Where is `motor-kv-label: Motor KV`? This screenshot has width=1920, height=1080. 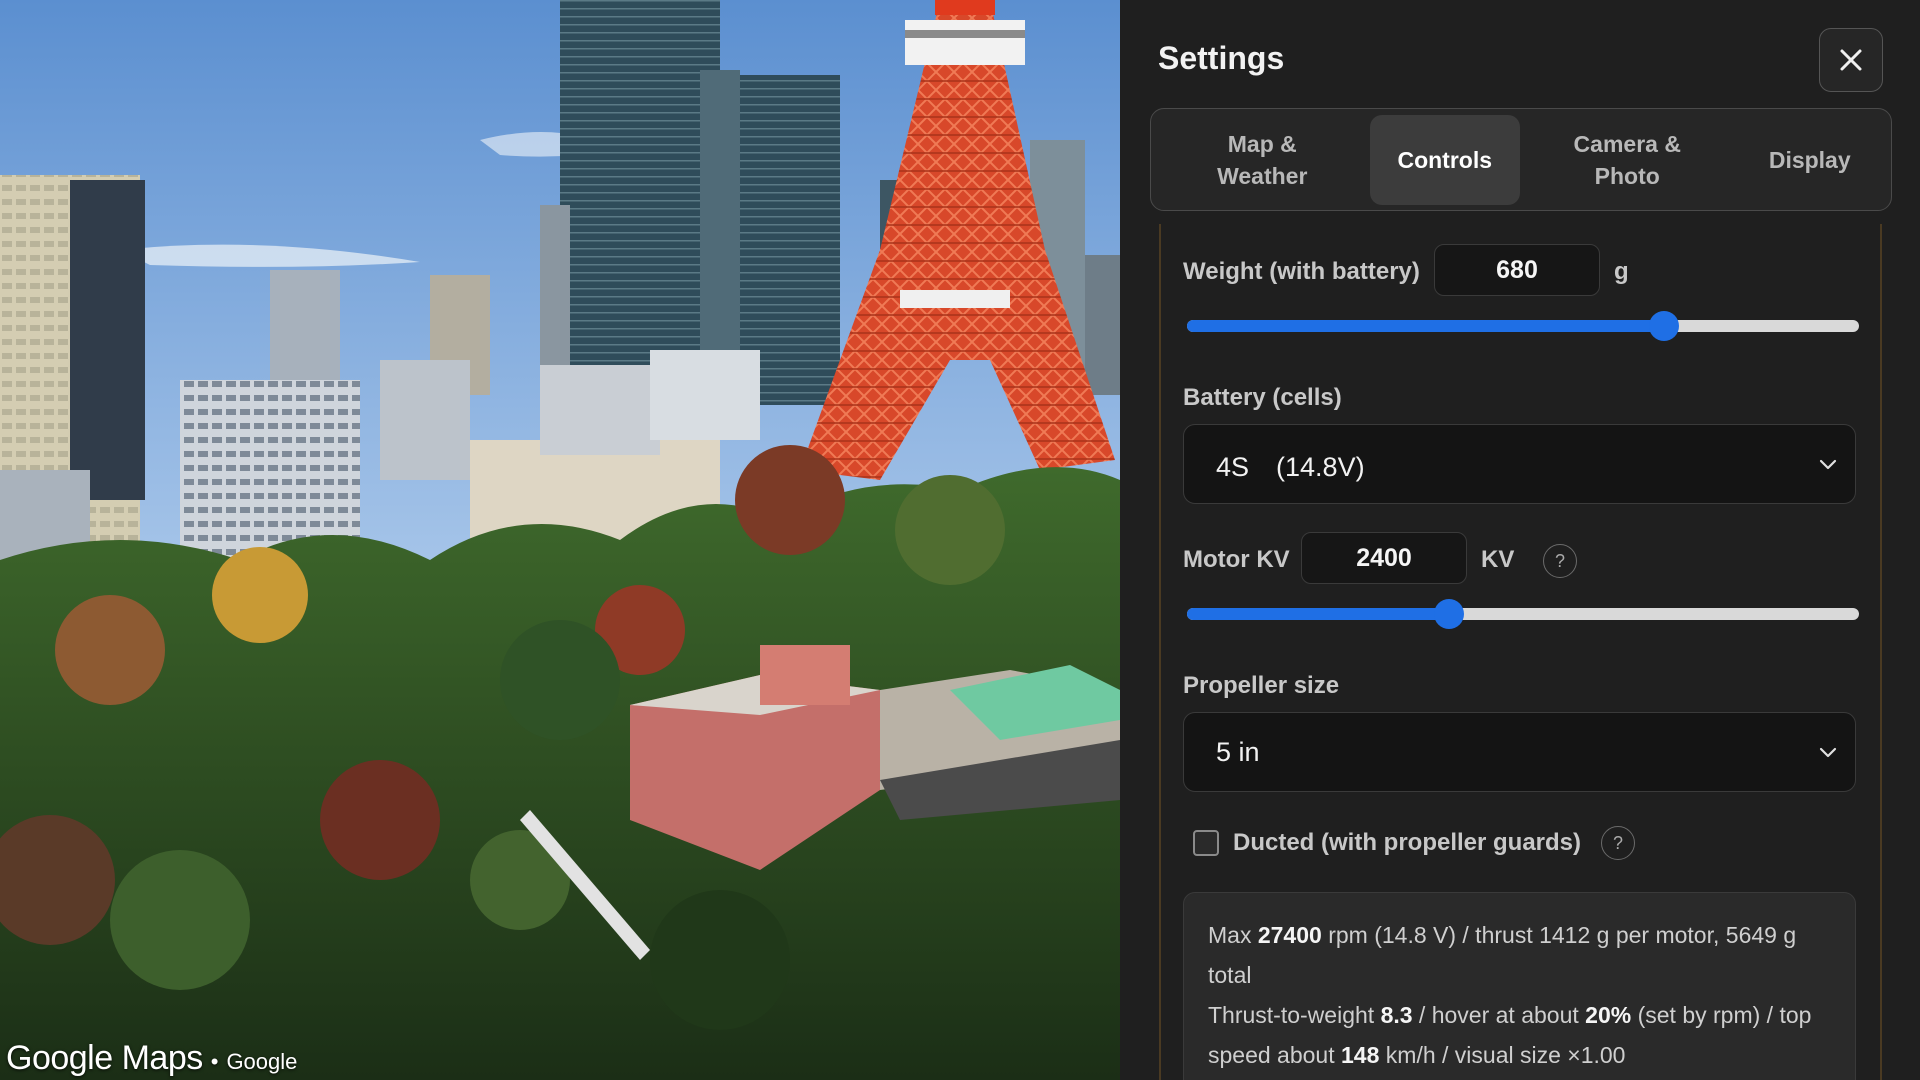
motor-kv-label: Motor KV is located at coordinates (1236, 559).